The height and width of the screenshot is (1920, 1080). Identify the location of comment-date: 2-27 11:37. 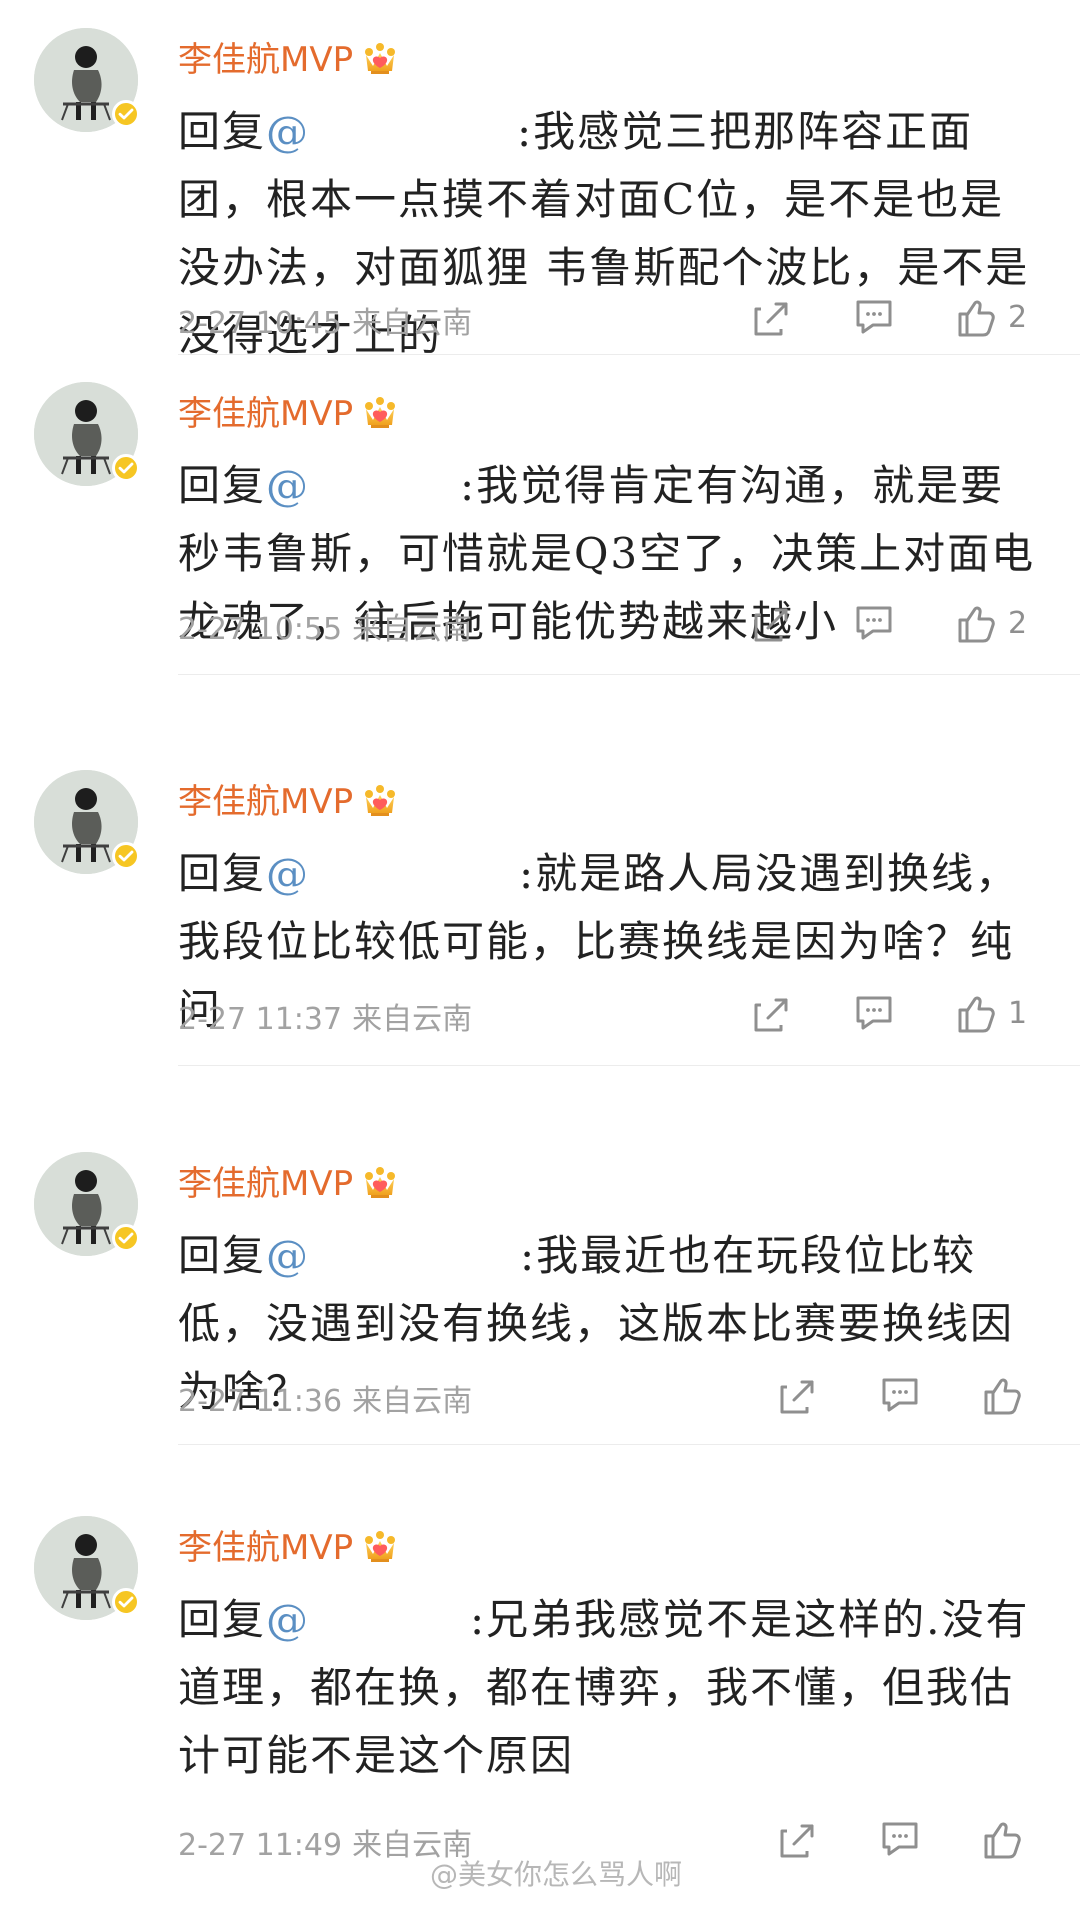
(260, 1019).